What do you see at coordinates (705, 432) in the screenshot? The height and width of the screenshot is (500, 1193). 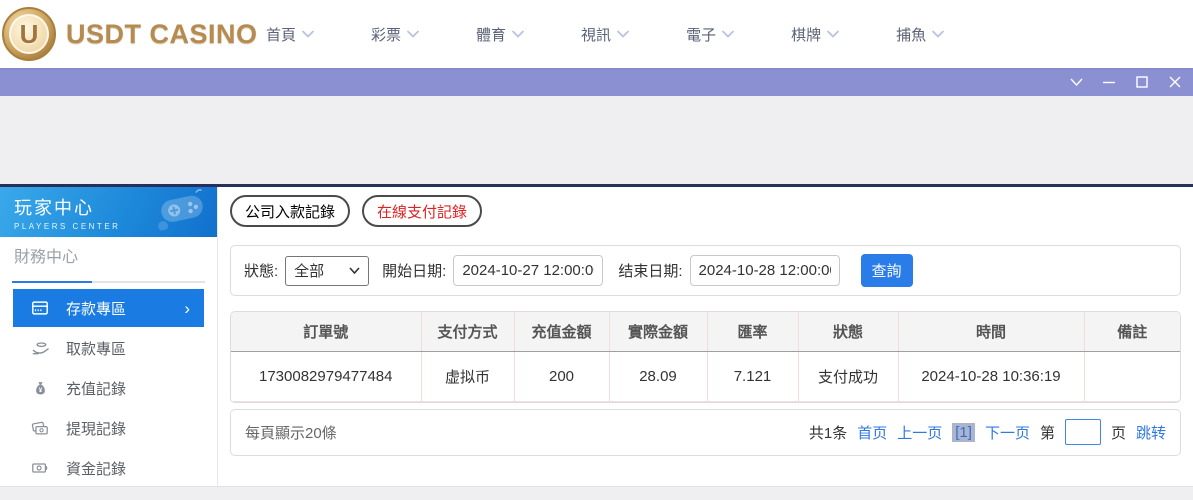 I see `pagination-bar: 每頁顯示20條 共1条 首页 上一页 [1] 下一页 第 页 跳转` at bounding box center [705, 432].